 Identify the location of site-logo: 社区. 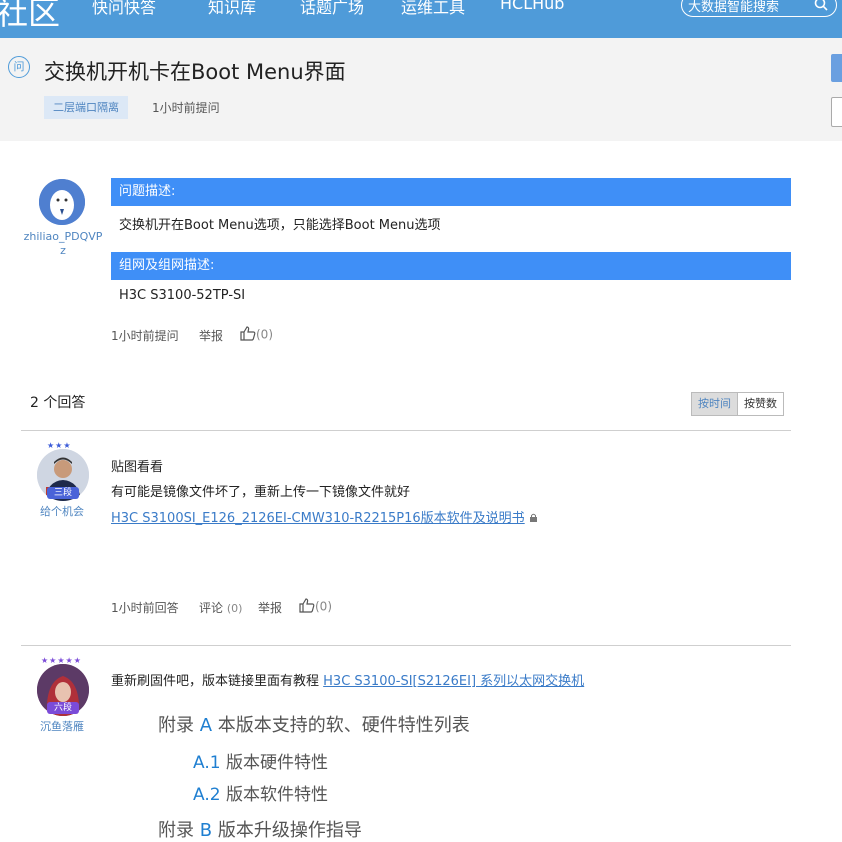
(30, 17).